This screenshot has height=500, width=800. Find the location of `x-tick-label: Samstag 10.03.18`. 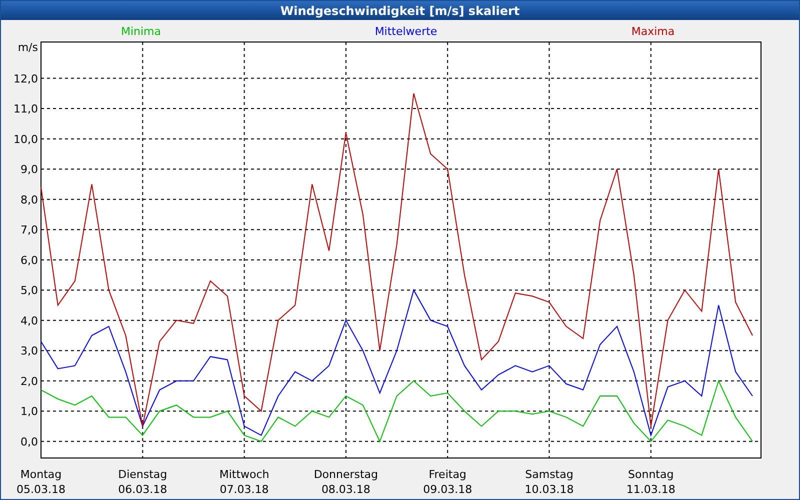

x-tick-label: Samstag 10.03.18 is located at coordinates (549, 482).